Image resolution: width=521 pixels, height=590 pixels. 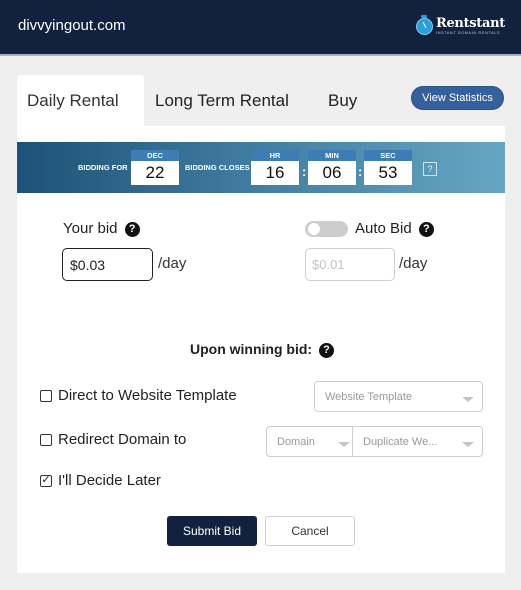 What do you see at coordinates (310, 531) in the screenshot?
I see `cancel-button: Cancel` at bounding box center [310, 531].